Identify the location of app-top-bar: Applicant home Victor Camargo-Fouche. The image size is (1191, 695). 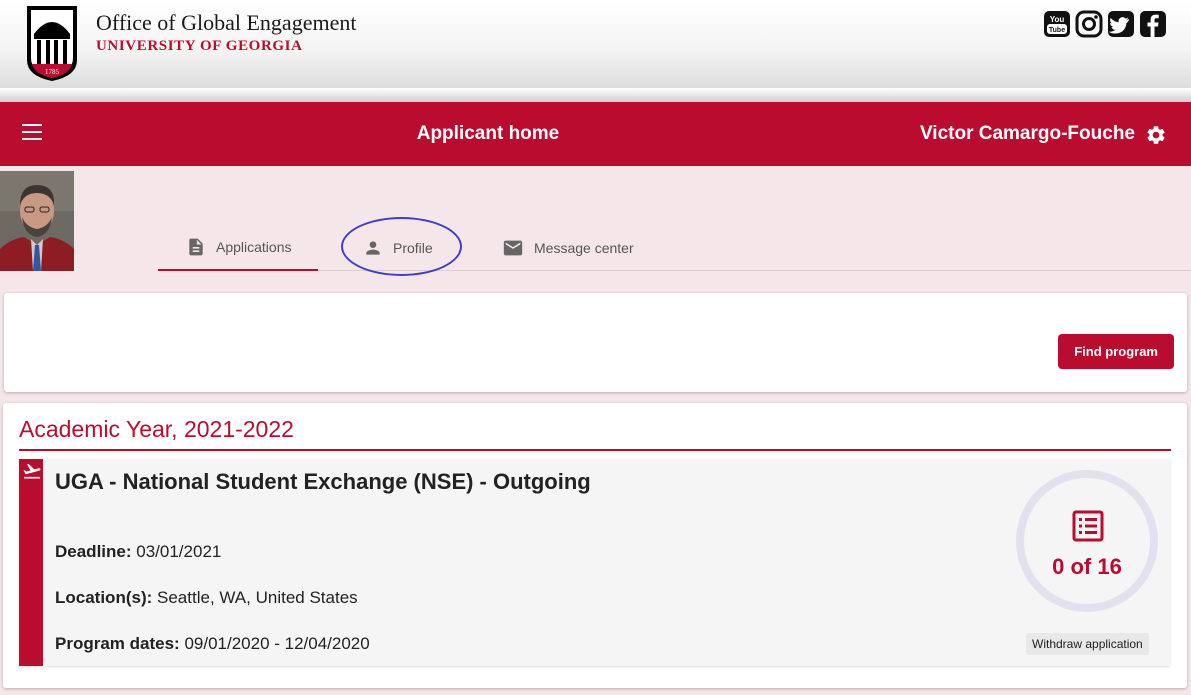
(595, 134).